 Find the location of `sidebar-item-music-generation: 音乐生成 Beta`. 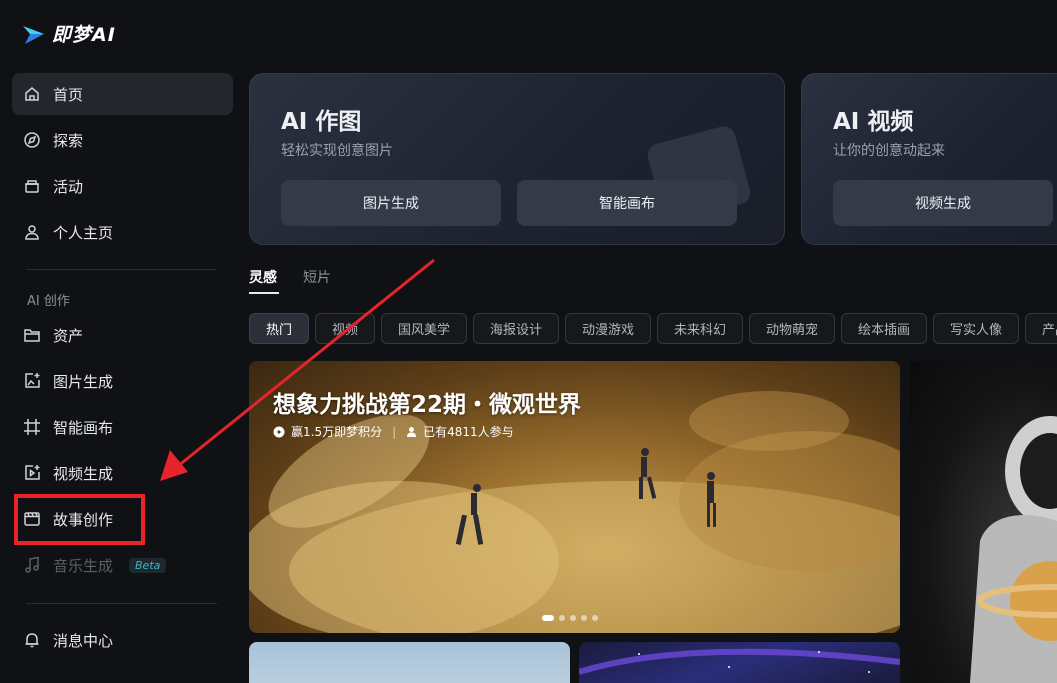

sidebar-item-music-generation: 音乐生成 Beta is located at coordinates (122, 565).